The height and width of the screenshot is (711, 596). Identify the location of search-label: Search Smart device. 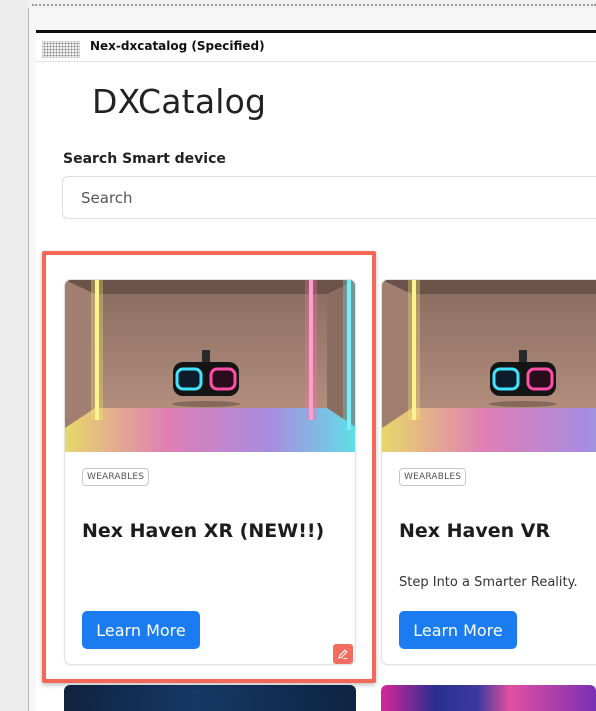
(144, 159).